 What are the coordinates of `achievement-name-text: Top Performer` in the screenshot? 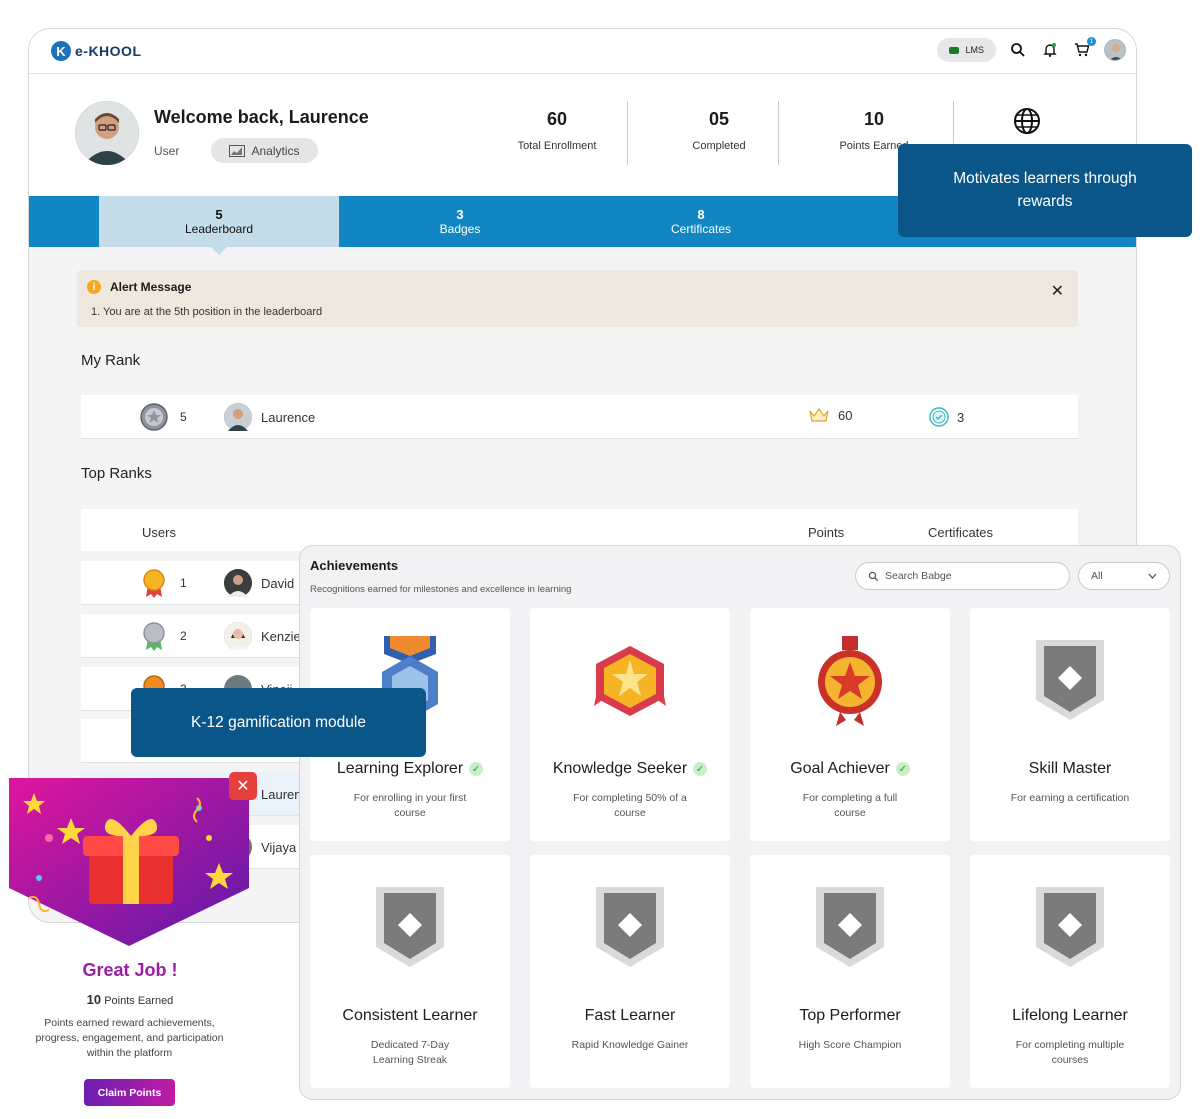 It's located at (850, 1015).